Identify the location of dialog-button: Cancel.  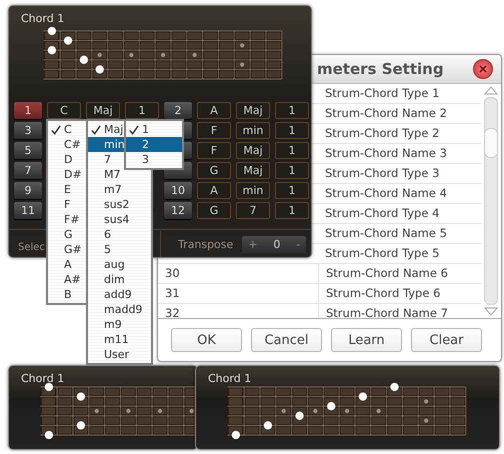
(286, 340).